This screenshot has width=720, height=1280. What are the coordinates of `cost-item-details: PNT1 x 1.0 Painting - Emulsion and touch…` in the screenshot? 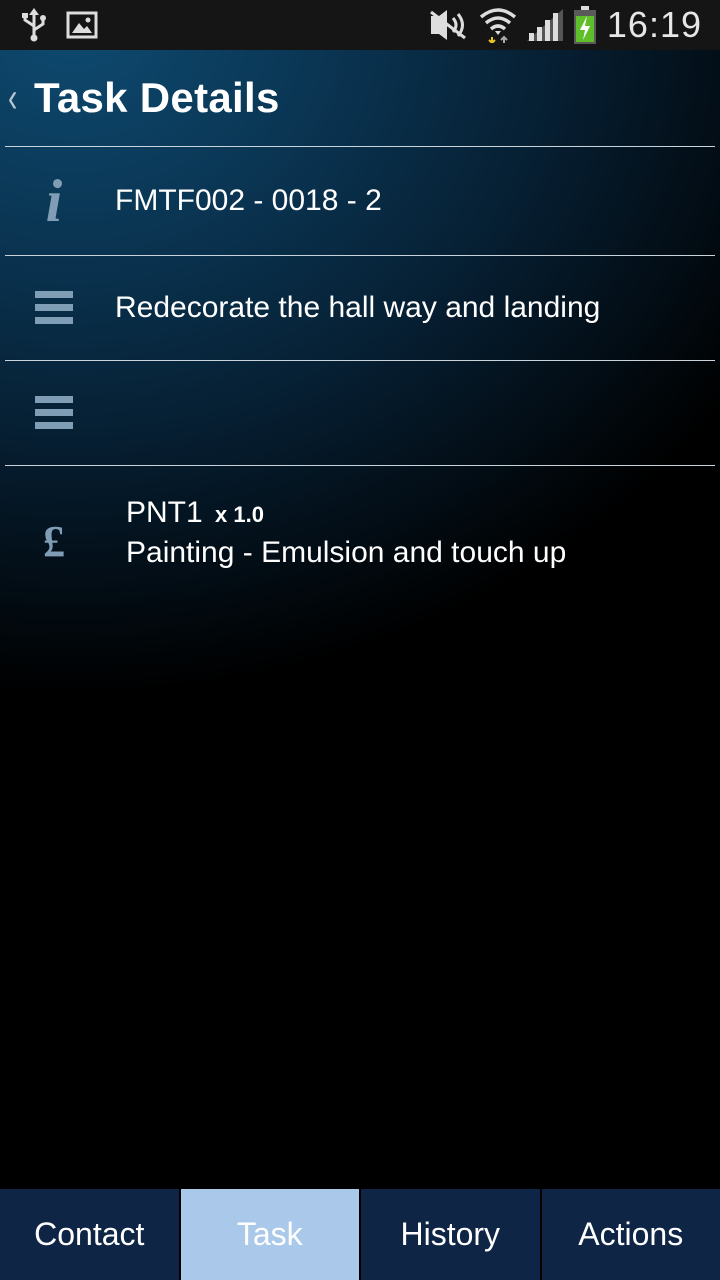 It's located at (346, 533).